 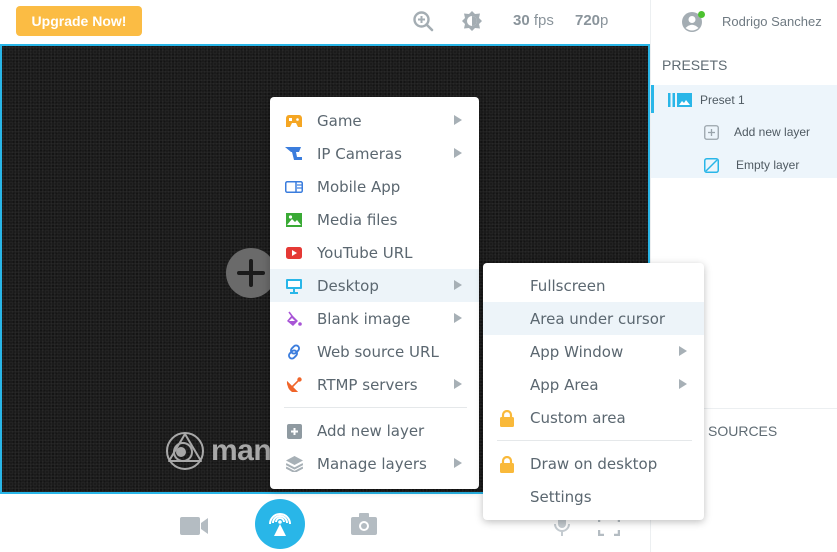 I want to click on monitor-icon, so click(x=294, y=286).